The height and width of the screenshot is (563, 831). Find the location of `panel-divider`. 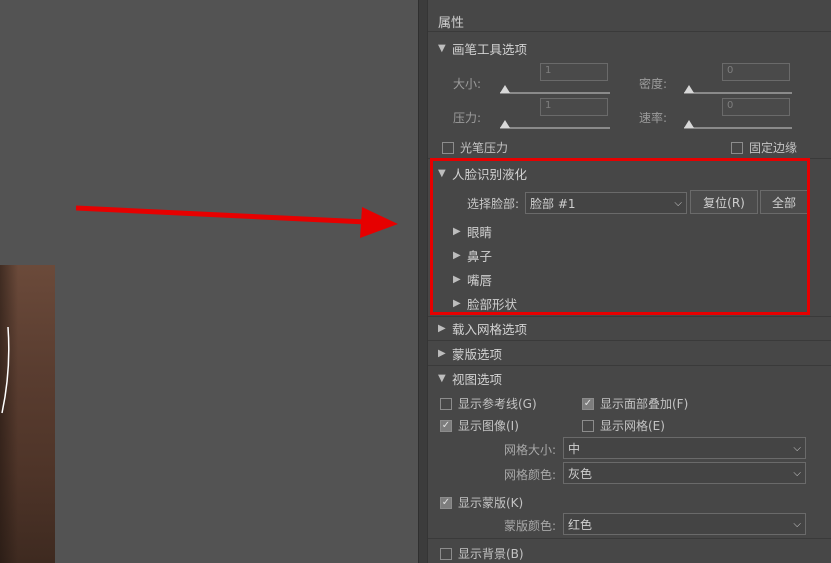

panel-divider is located at coordinates (422, 281).